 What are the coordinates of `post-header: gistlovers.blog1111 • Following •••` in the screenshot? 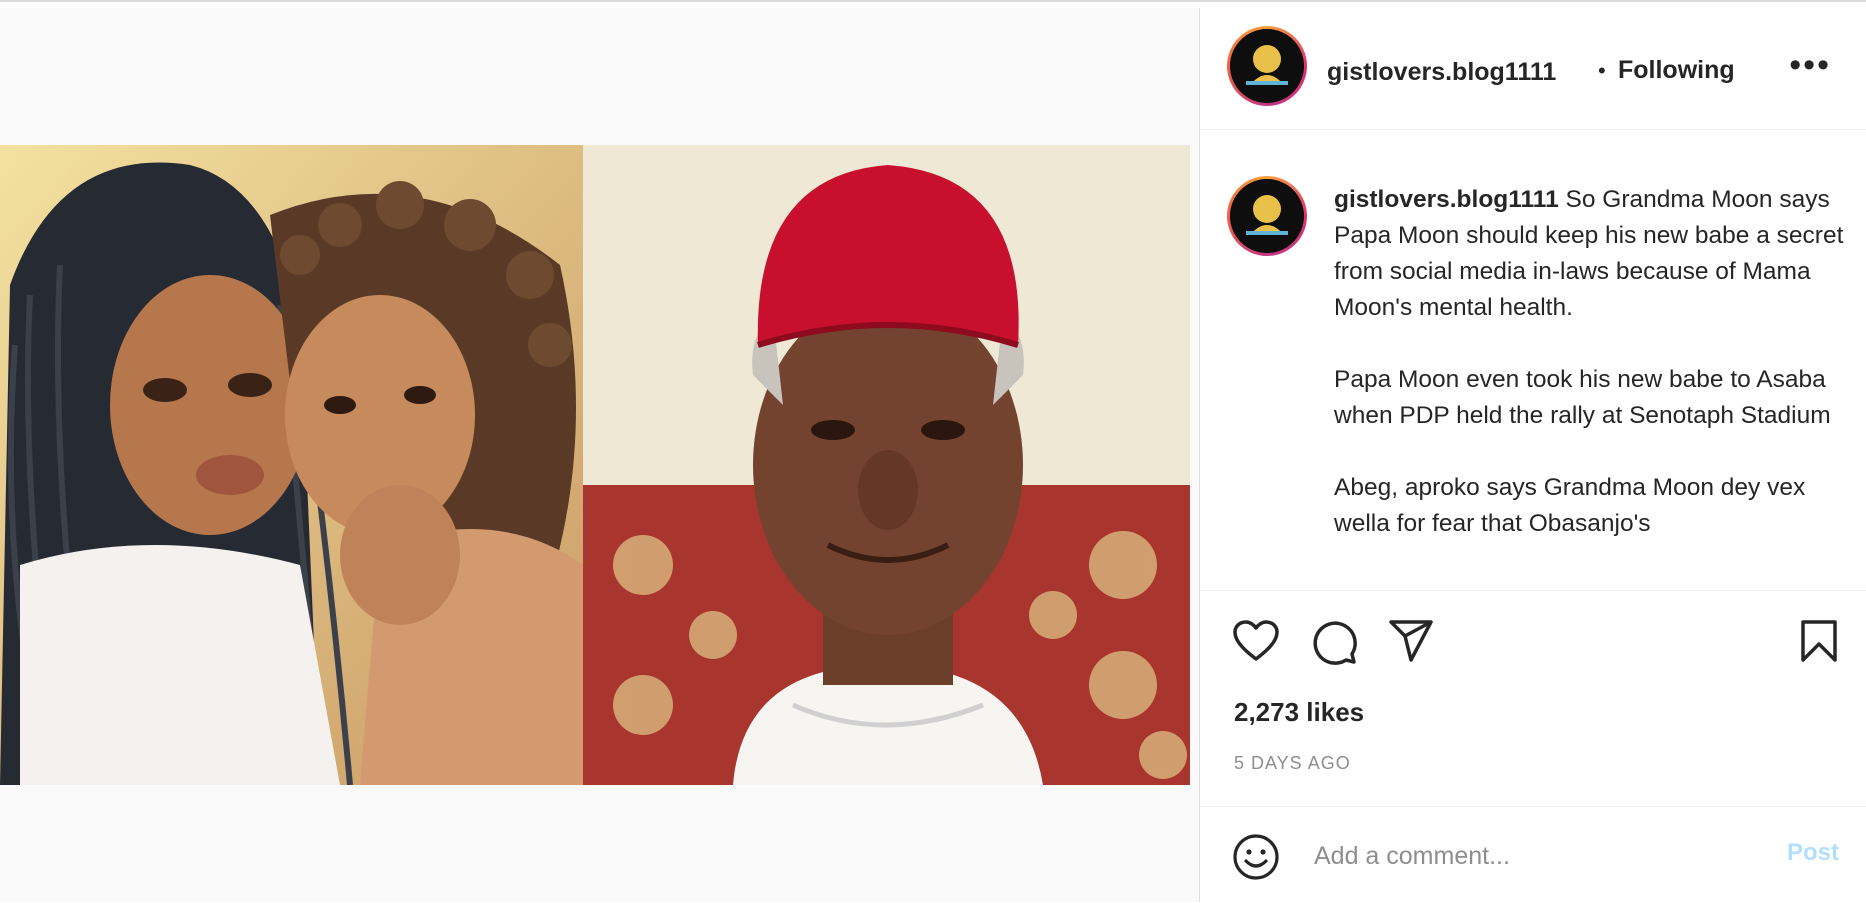 It's located at (1533, 69).